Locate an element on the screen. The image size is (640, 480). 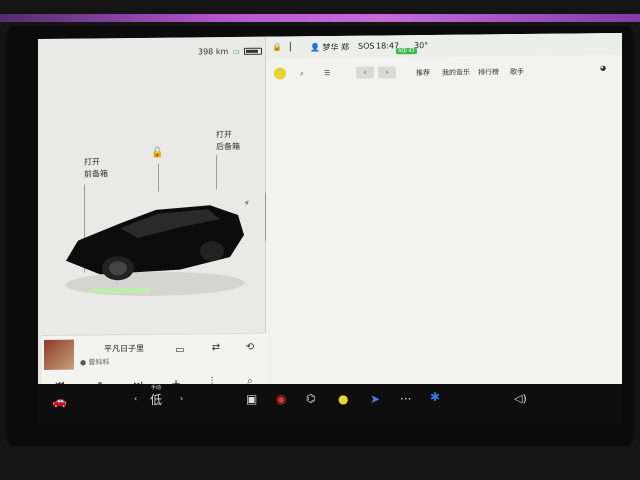
music-navbar: ⌕ ☰ ‹ › 推荐 我的音乐 排行榜 歌手 ◕ is located at coordinates (444, 72).